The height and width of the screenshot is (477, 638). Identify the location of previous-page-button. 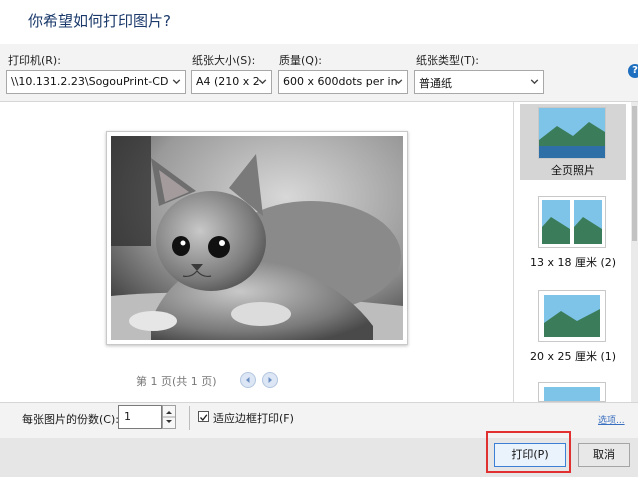
(248, 380).